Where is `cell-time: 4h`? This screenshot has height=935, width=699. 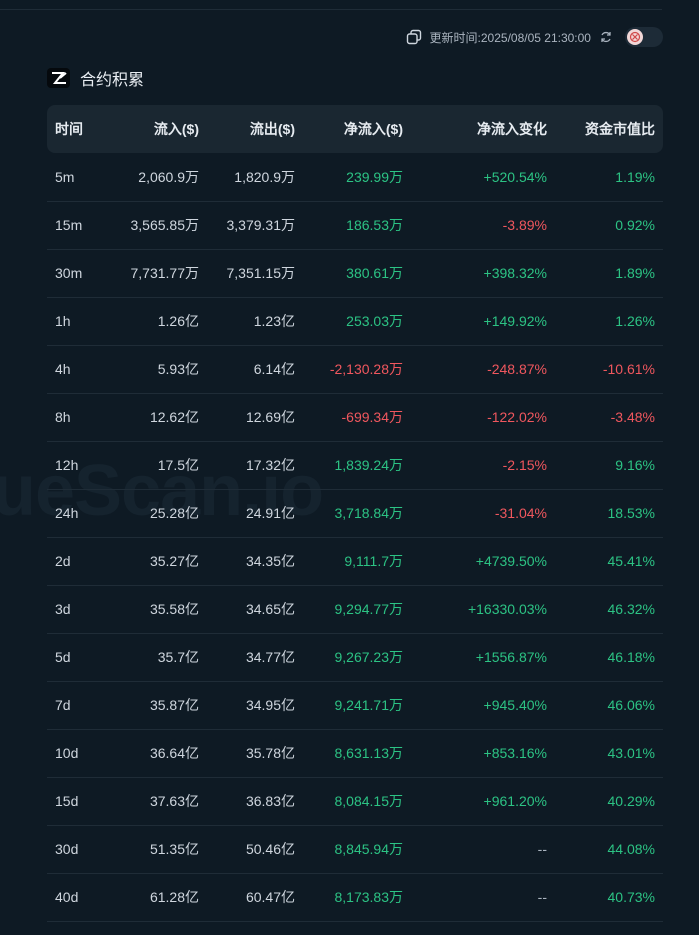 cell-time: 4h is located at coordinates (63, 369).